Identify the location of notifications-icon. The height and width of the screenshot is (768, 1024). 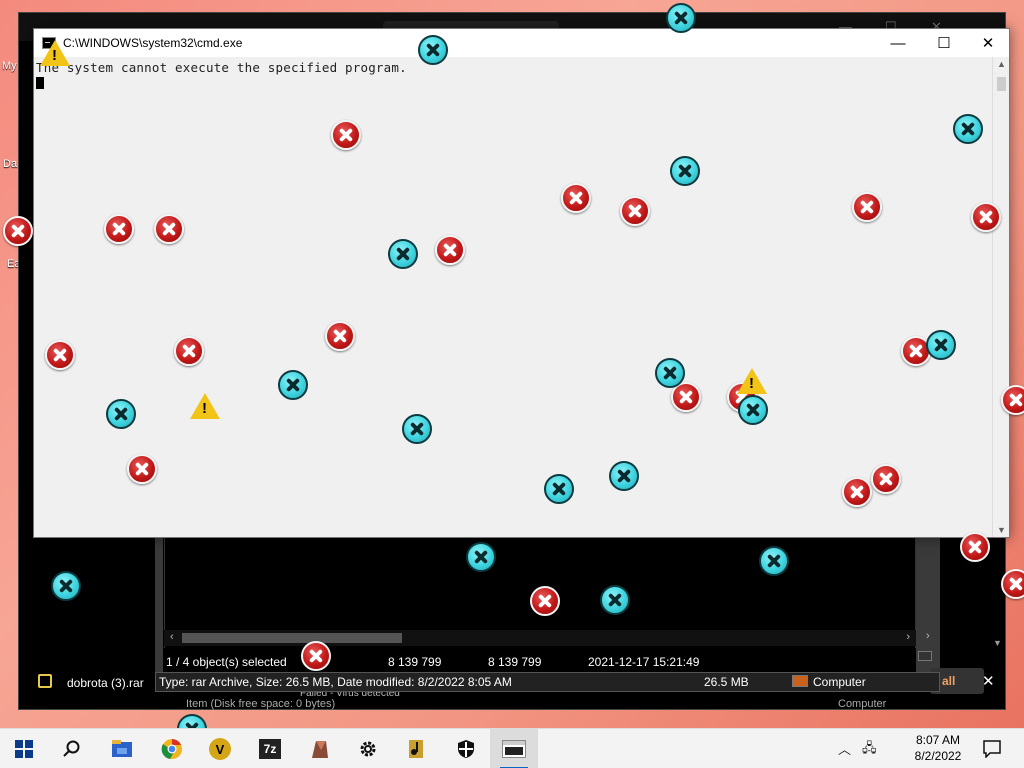
(992, 749).